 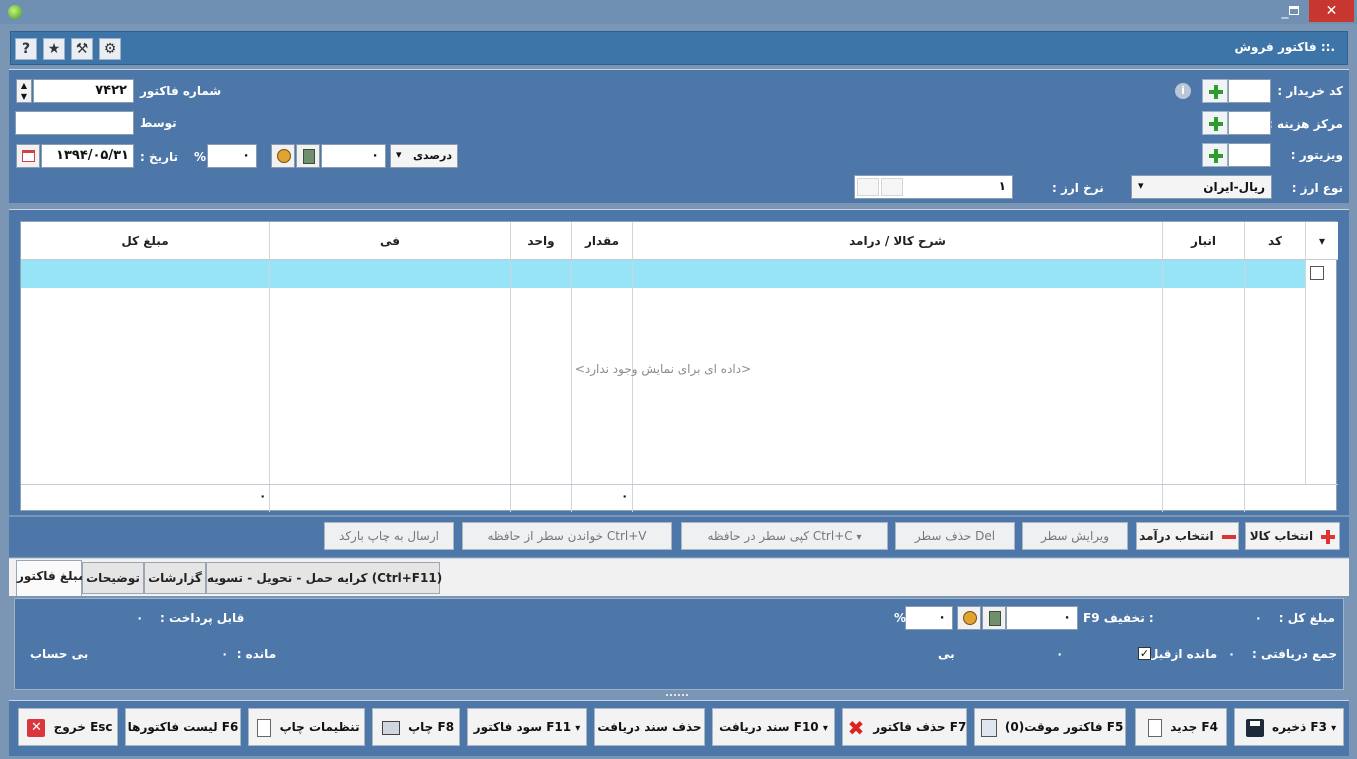 What do you see at coordinates (663, 369) in the screenshot?
I see `empty-message: <داده ای برای نمایش وجود ندارد>` at bounding box center [663, 369].